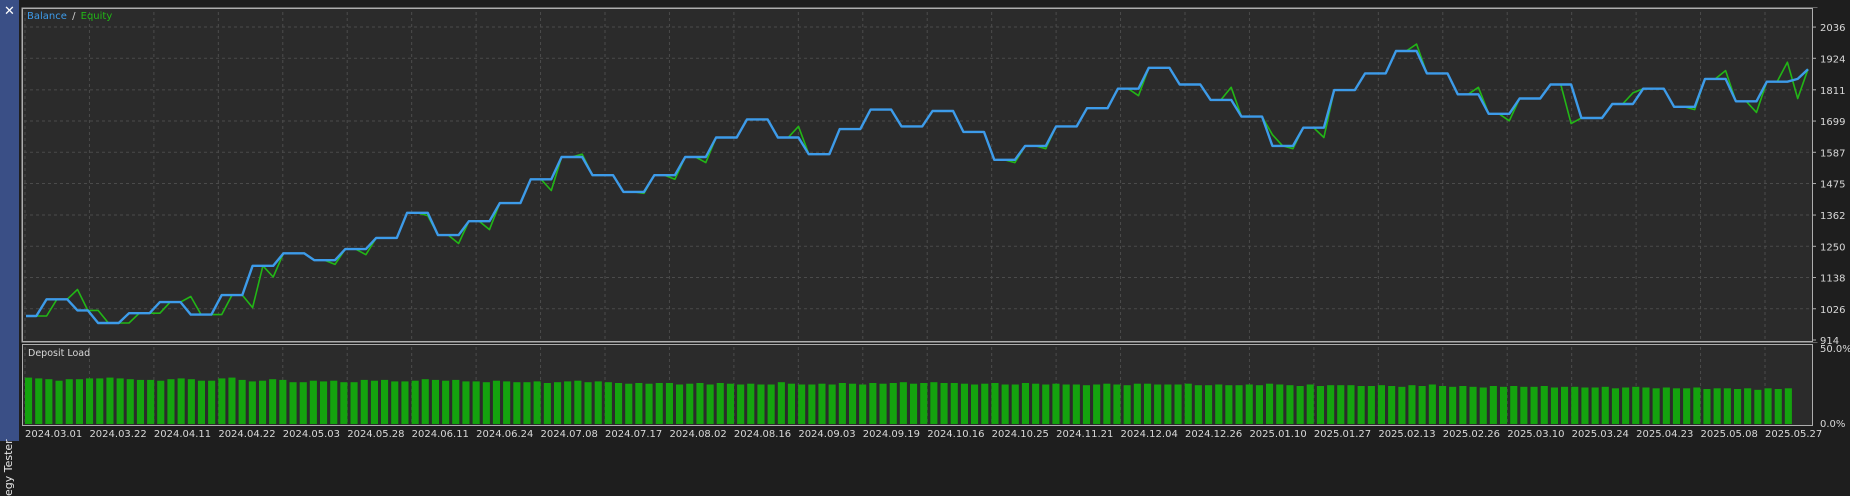  I want to click on y-tick-label: 1587, so click(1832, 153).